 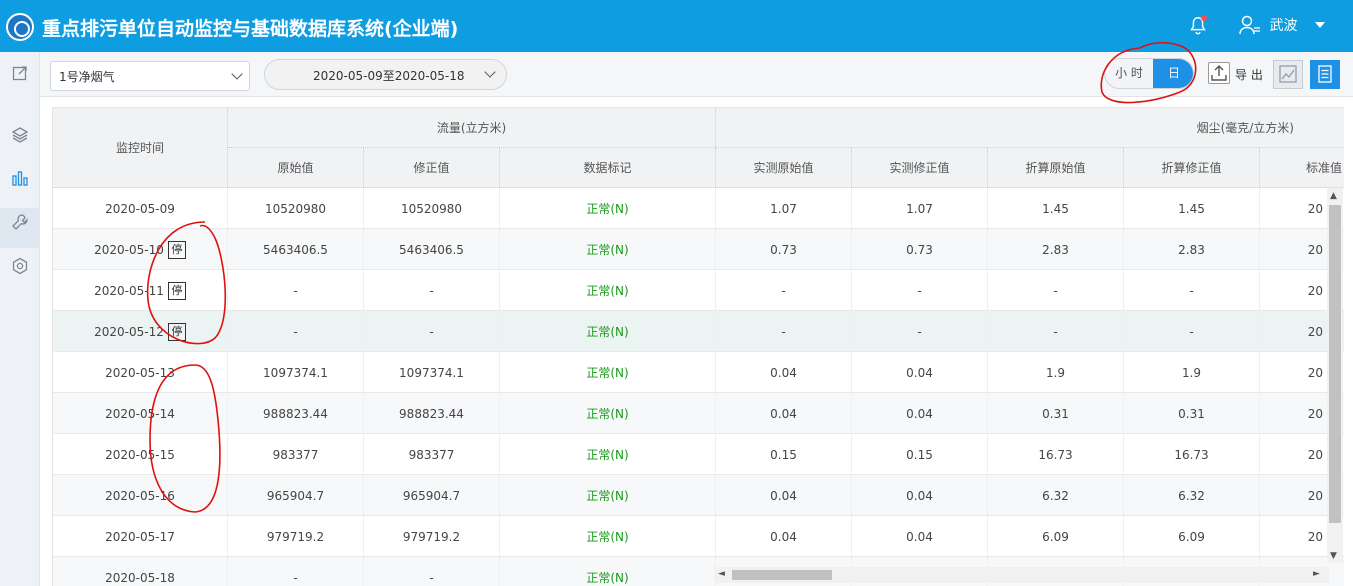 I want to click on horizontal-scroll-thumb, so click(x=782, y=575).